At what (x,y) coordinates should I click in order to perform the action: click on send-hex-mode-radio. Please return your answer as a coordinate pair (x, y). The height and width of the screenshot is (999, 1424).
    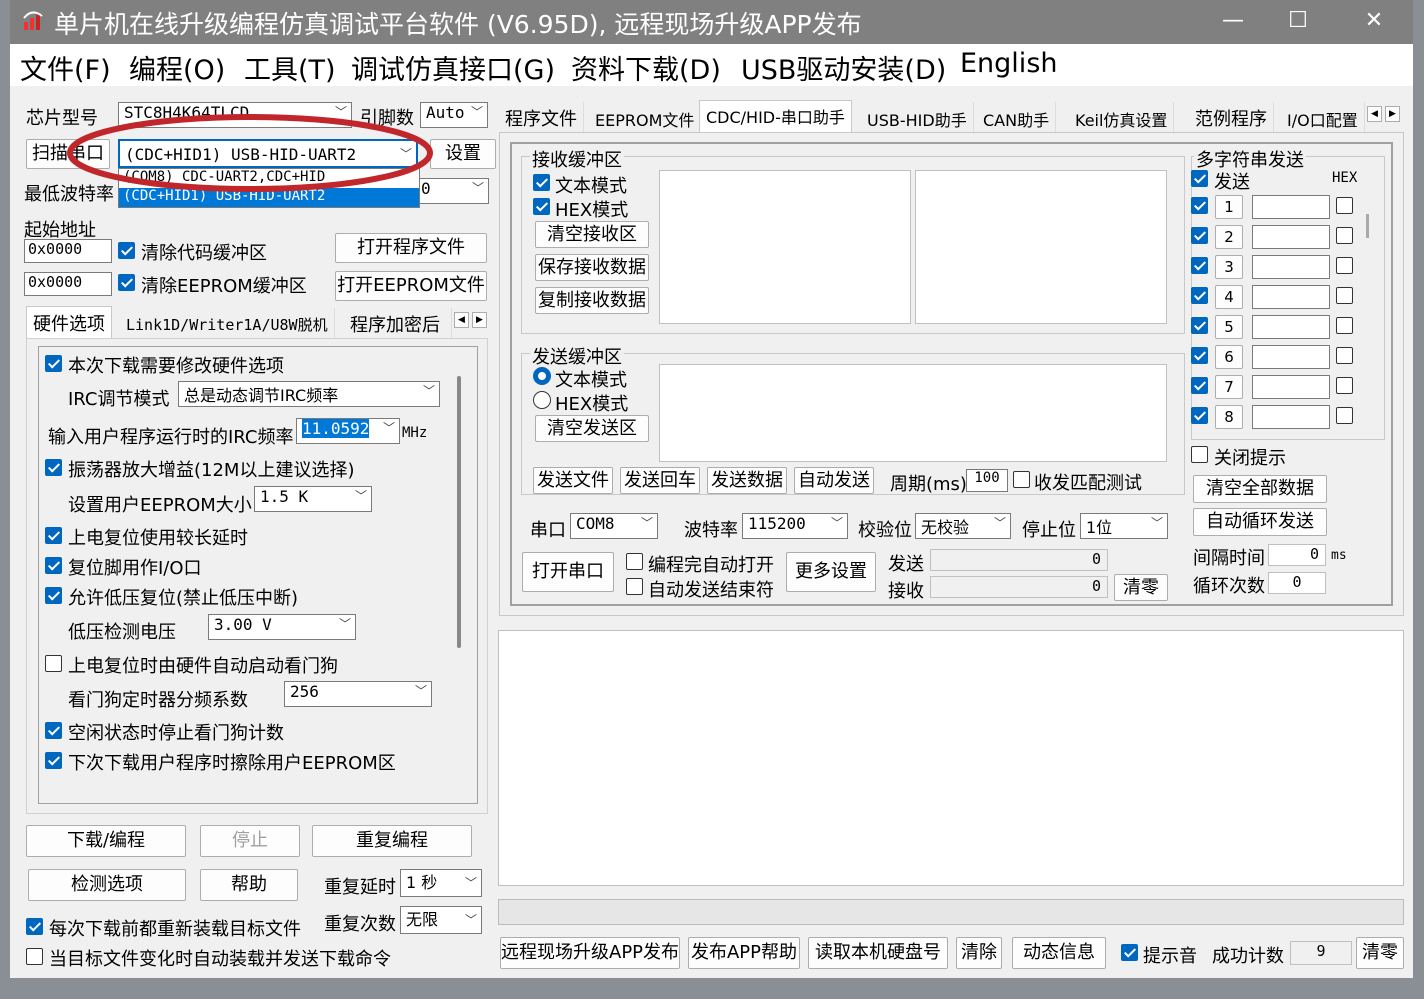
    Looking at the image, I should click on (542, 400).